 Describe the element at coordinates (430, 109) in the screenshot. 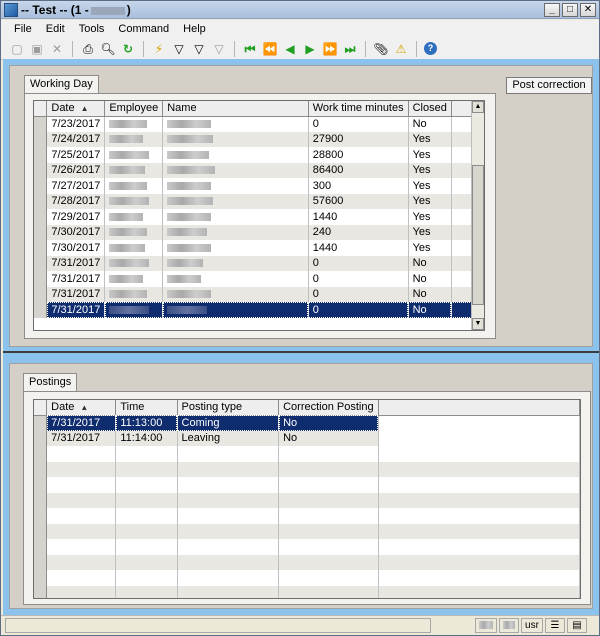

I see `column-header-closed: Closed` at that location.